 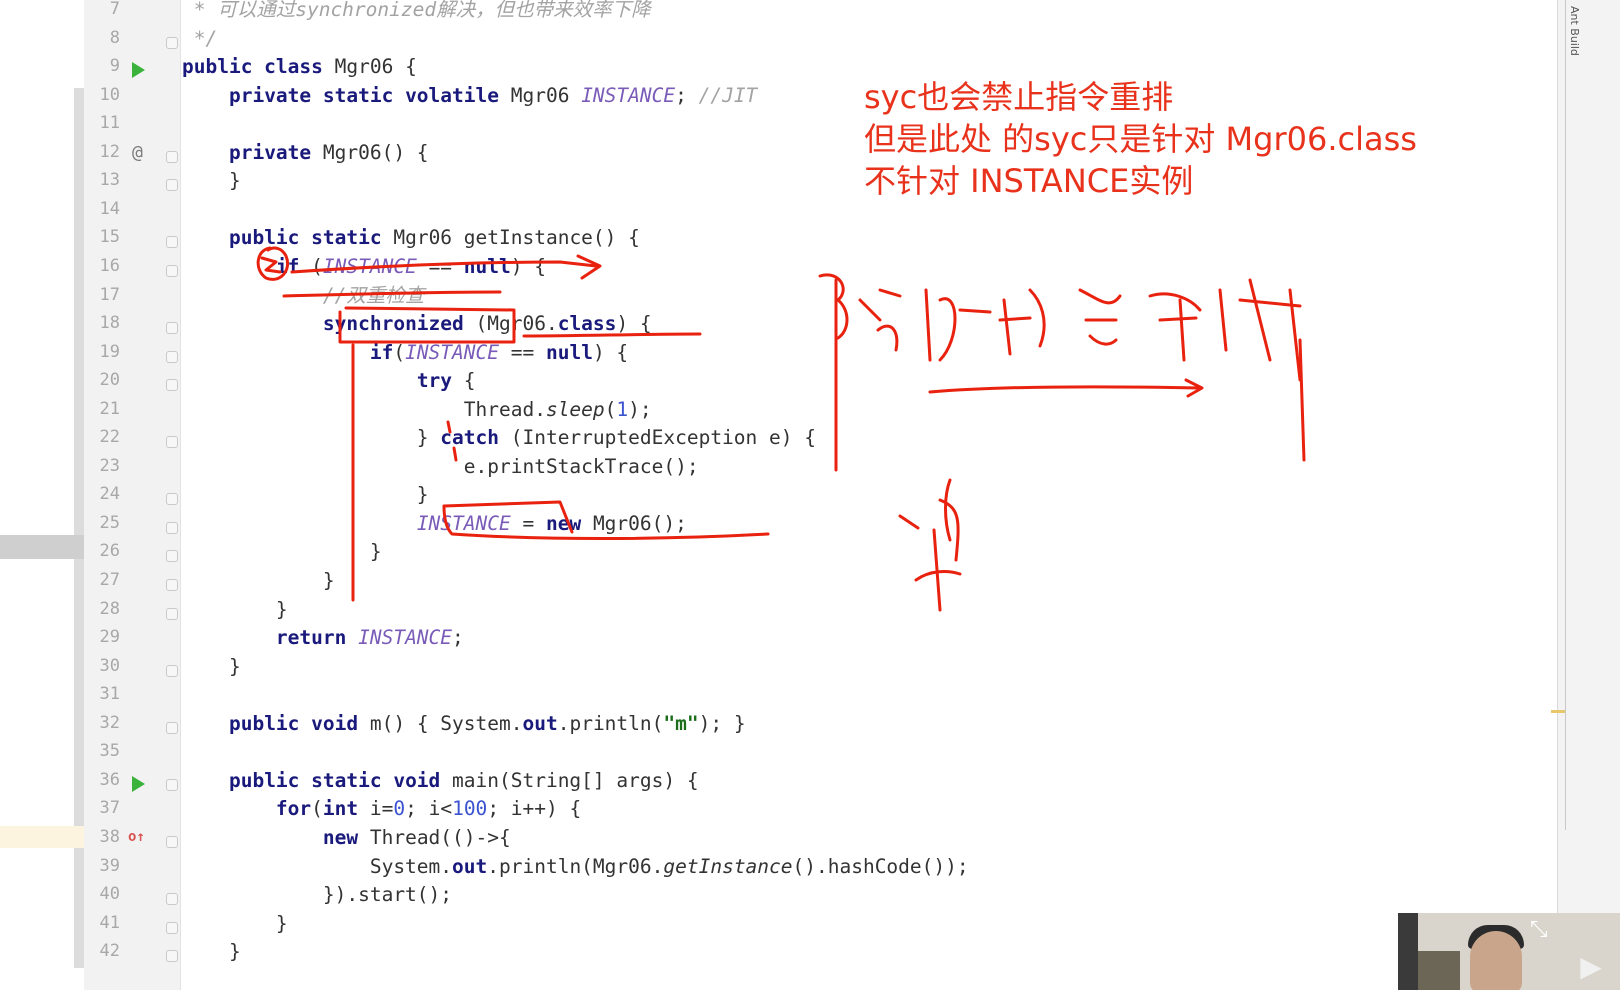 What do you see at coordinates (1496, 960) in the screenshot?
I see `webcam-person-face` at bounding box center [1496, 960].